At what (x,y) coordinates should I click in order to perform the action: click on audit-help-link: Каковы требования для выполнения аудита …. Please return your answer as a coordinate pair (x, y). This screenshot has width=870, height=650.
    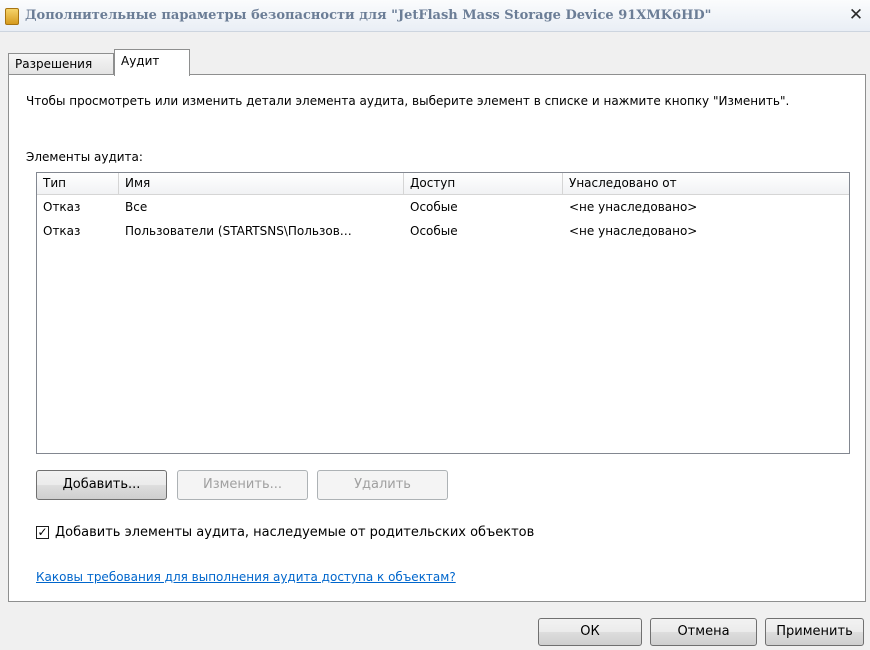
    Looking at the image, I should click on (246, 577).